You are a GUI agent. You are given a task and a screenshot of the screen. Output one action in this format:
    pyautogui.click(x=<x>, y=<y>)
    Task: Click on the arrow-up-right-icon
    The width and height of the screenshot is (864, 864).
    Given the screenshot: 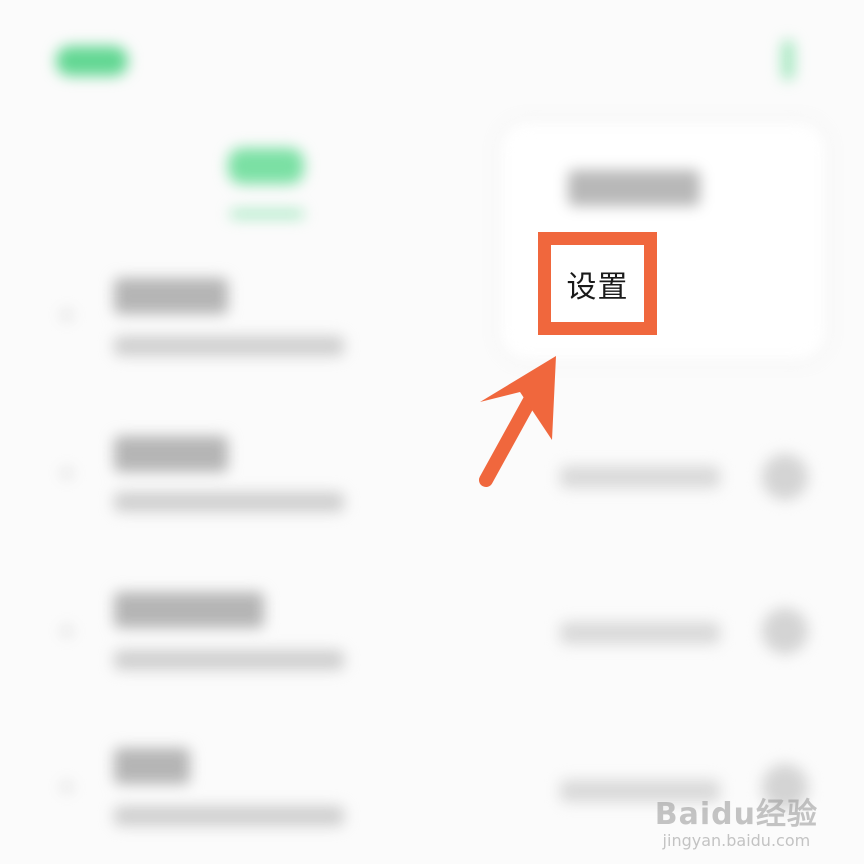 What is the action you would take?
    pyautogui.click(x=517, y=421)
    